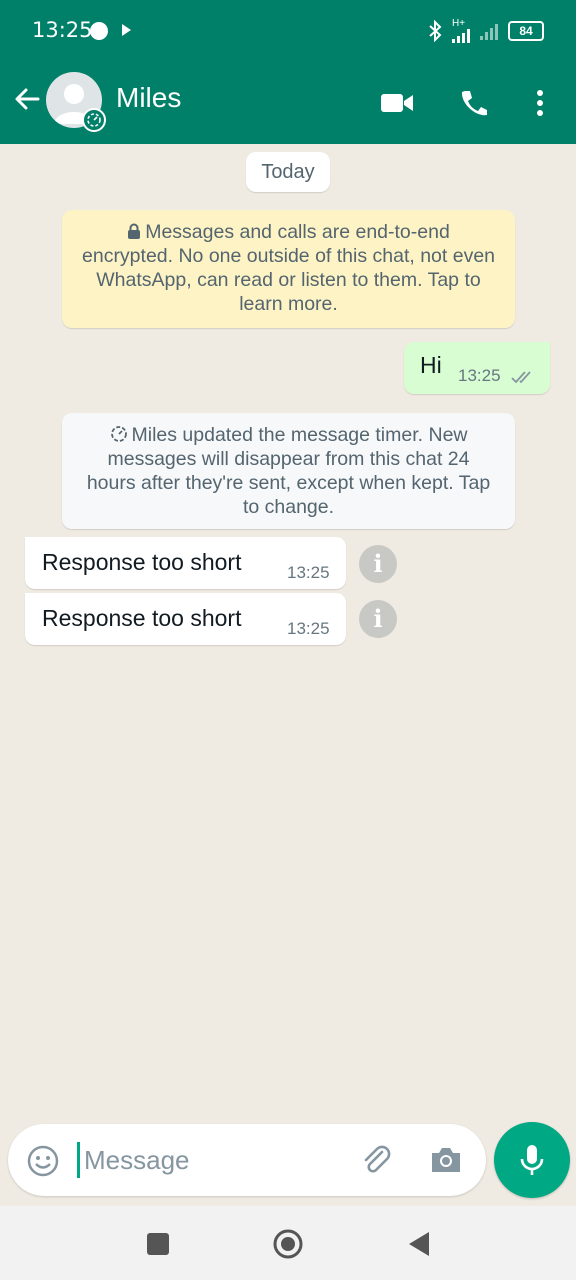  I want to click on status-icons: H+ 84, so click(486, 31).